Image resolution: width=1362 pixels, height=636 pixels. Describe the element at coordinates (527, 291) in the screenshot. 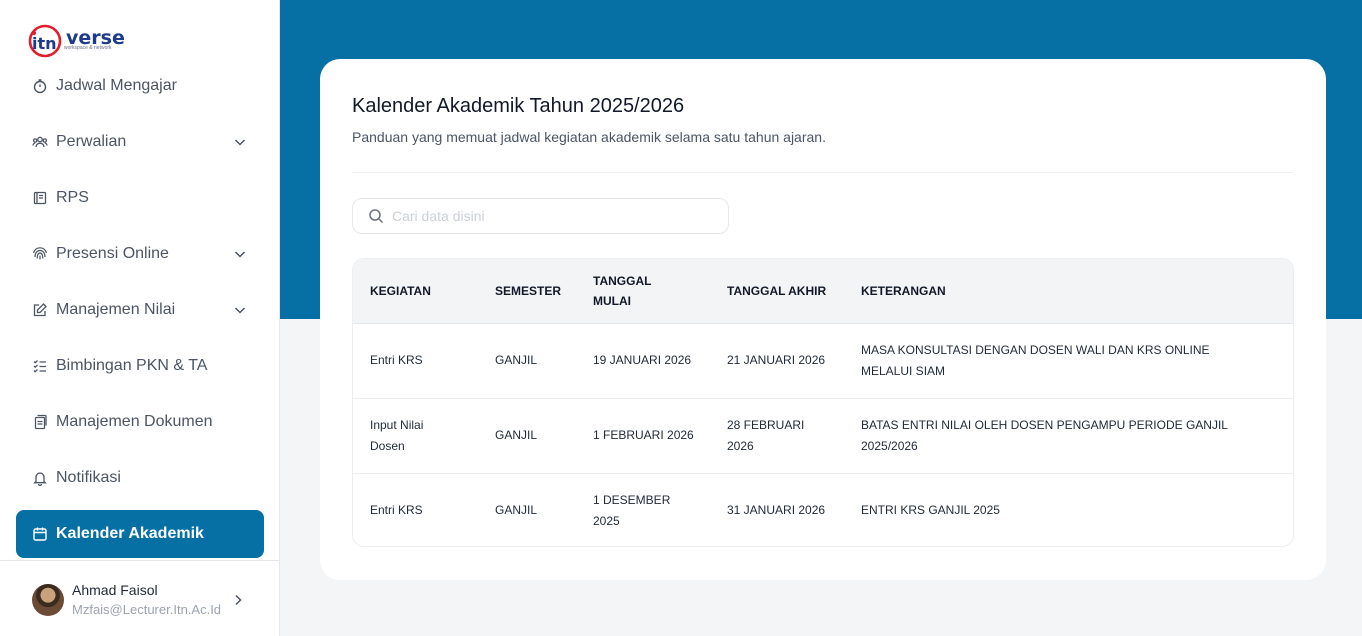

I see `column-header-semester: SEMESTER` at that location.